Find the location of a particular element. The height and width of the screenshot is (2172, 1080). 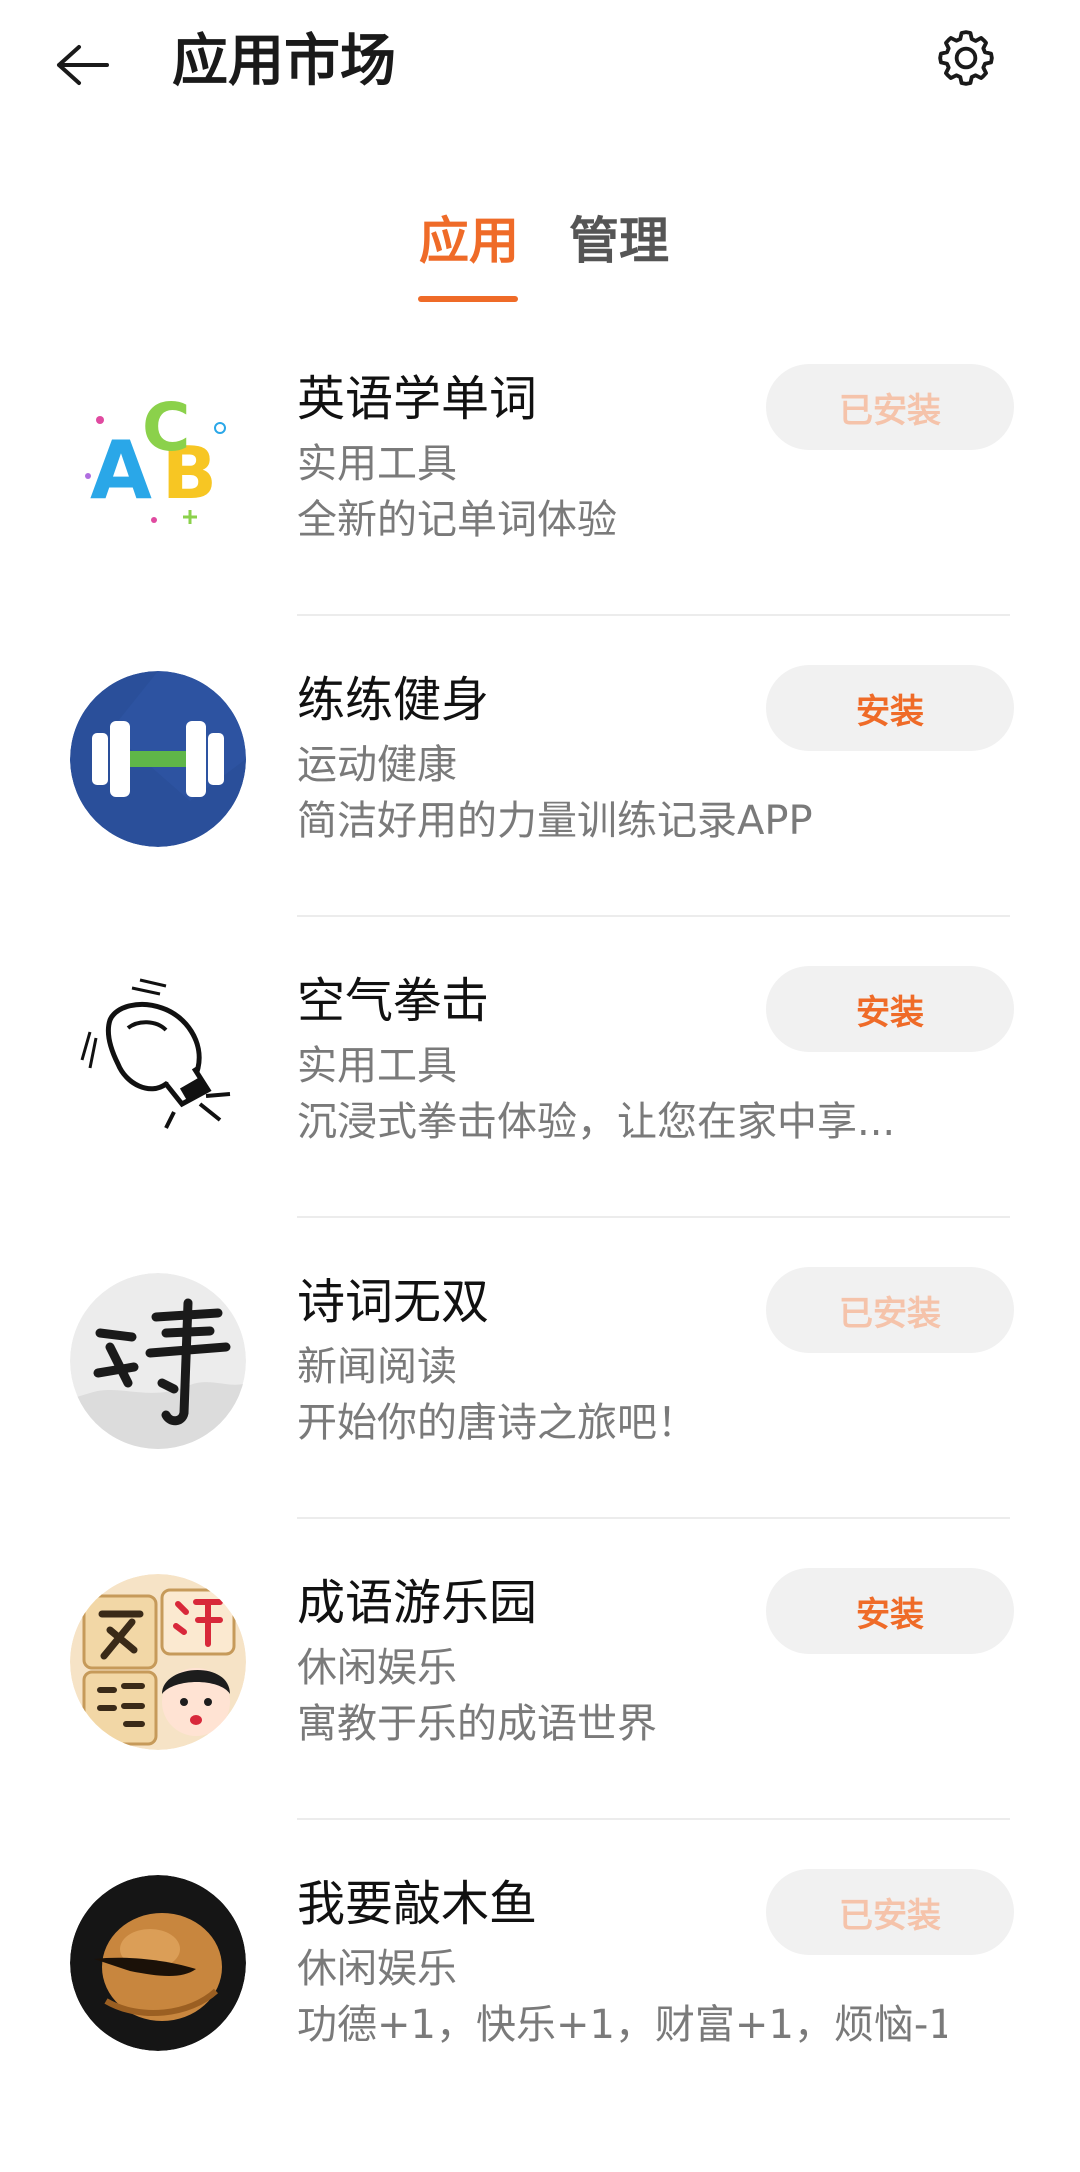

list-item: 成语游乐园 休闲娱乐 寓教于乐的成语世界 安装 is located at coordinates (540, 1719).